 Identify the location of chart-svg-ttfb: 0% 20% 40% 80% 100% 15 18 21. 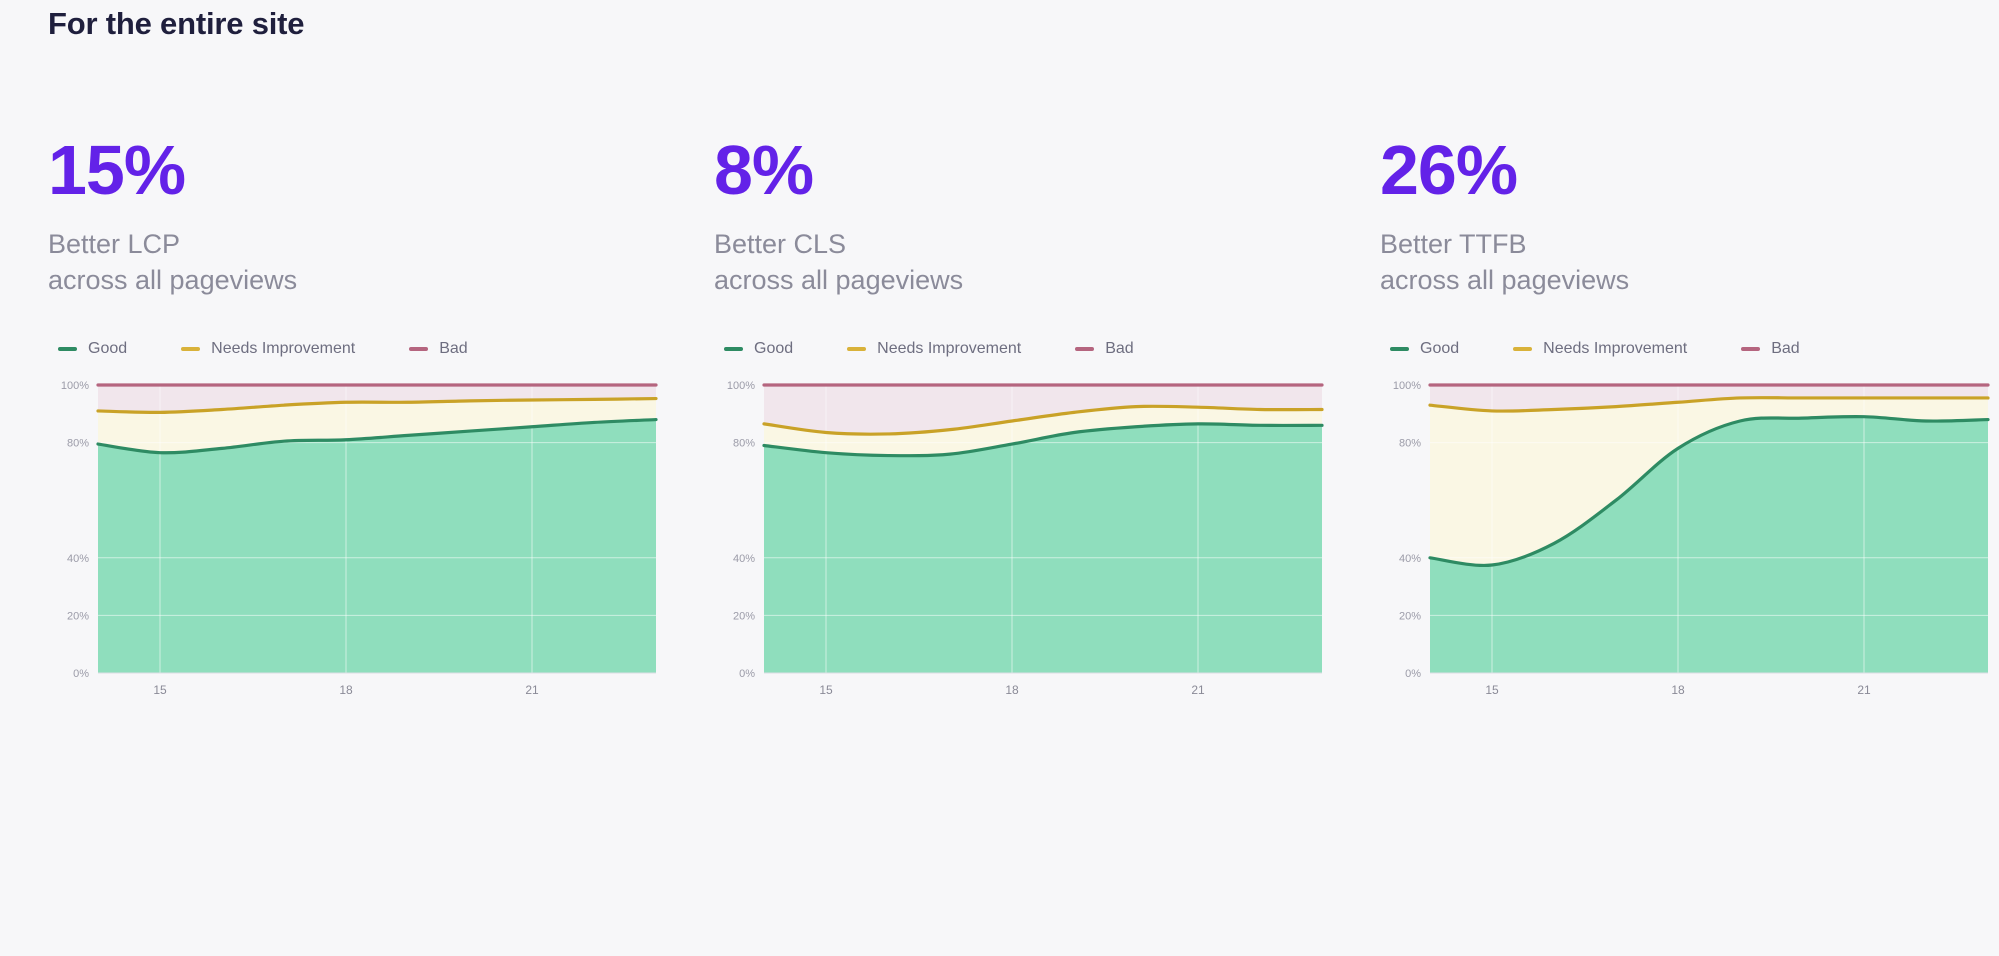
(1691, 538).